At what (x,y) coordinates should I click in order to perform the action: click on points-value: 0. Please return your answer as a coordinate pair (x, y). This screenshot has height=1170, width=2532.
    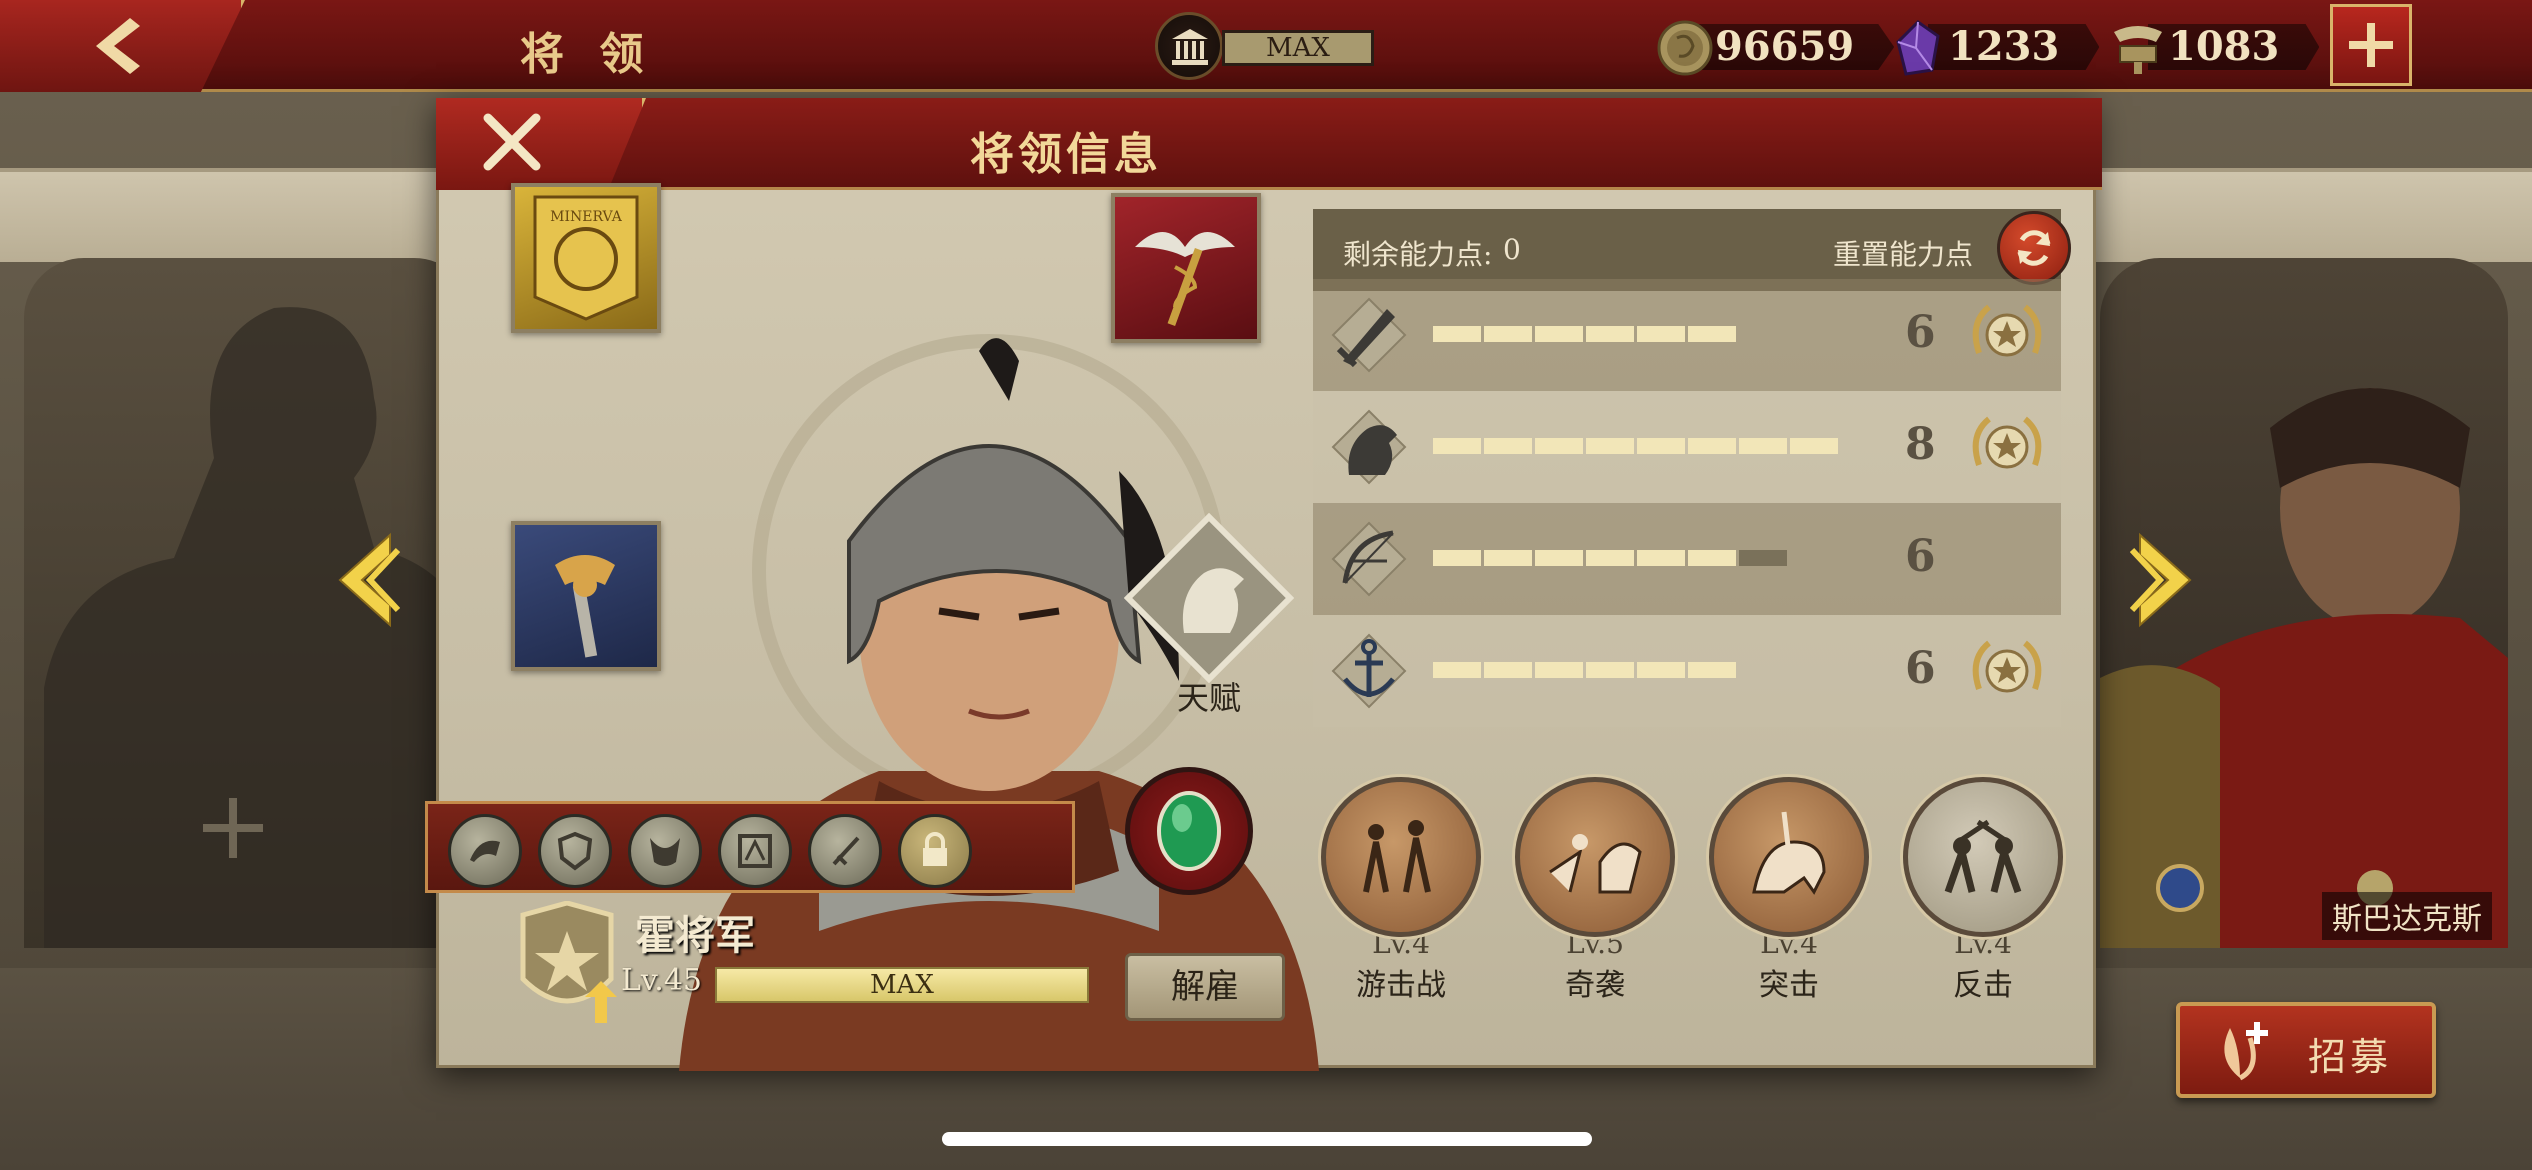
    Looking at the image, I should click on (1512, 249).